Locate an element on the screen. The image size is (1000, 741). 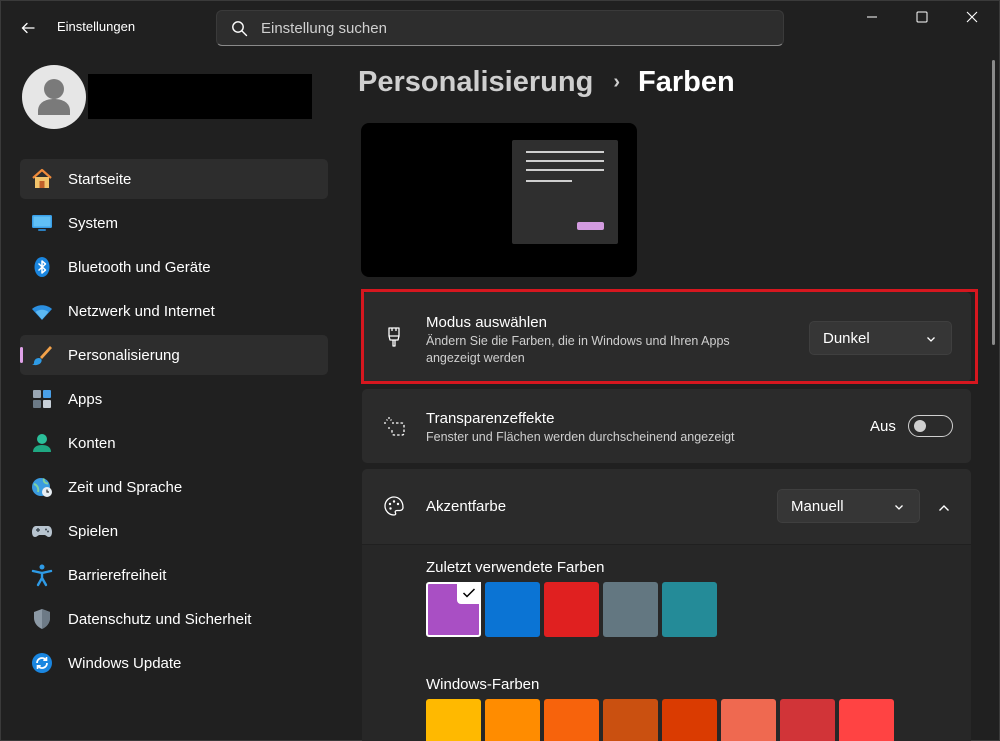
paintbrush-icon is located at coordinates (42, 355).